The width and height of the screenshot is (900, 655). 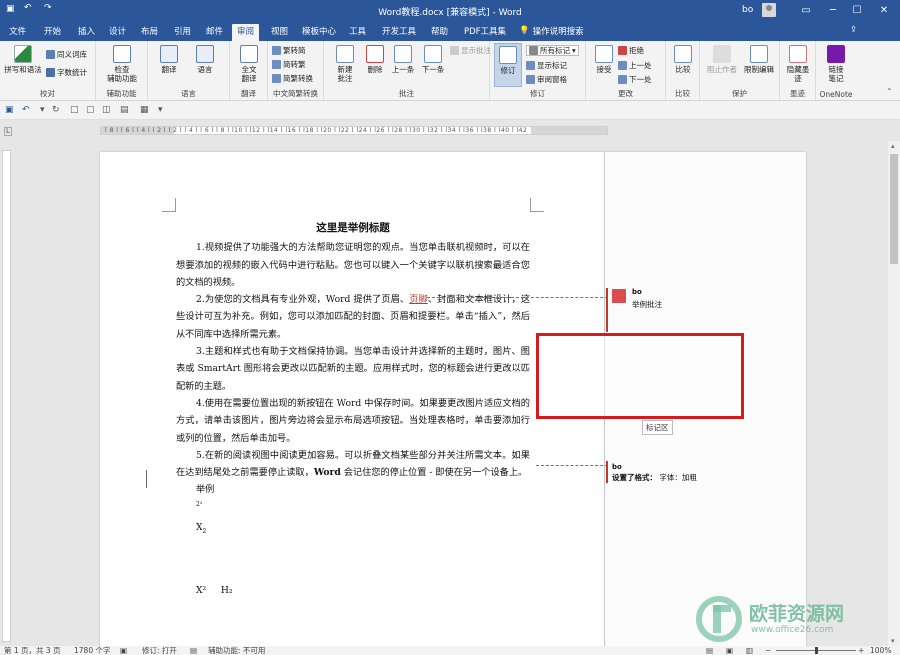 I want to click on group-label-translate: 翻译, so click(x=248, y=93).